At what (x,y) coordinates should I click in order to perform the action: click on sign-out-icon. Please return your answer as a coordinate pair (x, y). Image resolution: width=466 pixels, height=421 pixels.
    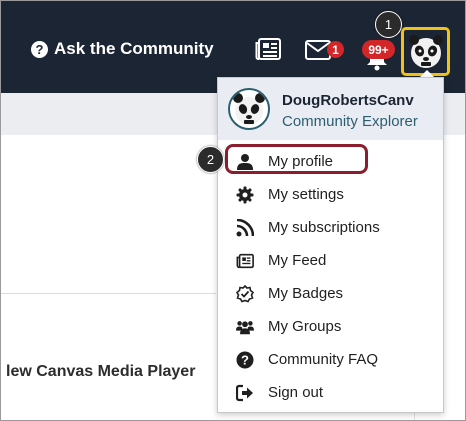
    Looking at the image, I should click on (244, 393).